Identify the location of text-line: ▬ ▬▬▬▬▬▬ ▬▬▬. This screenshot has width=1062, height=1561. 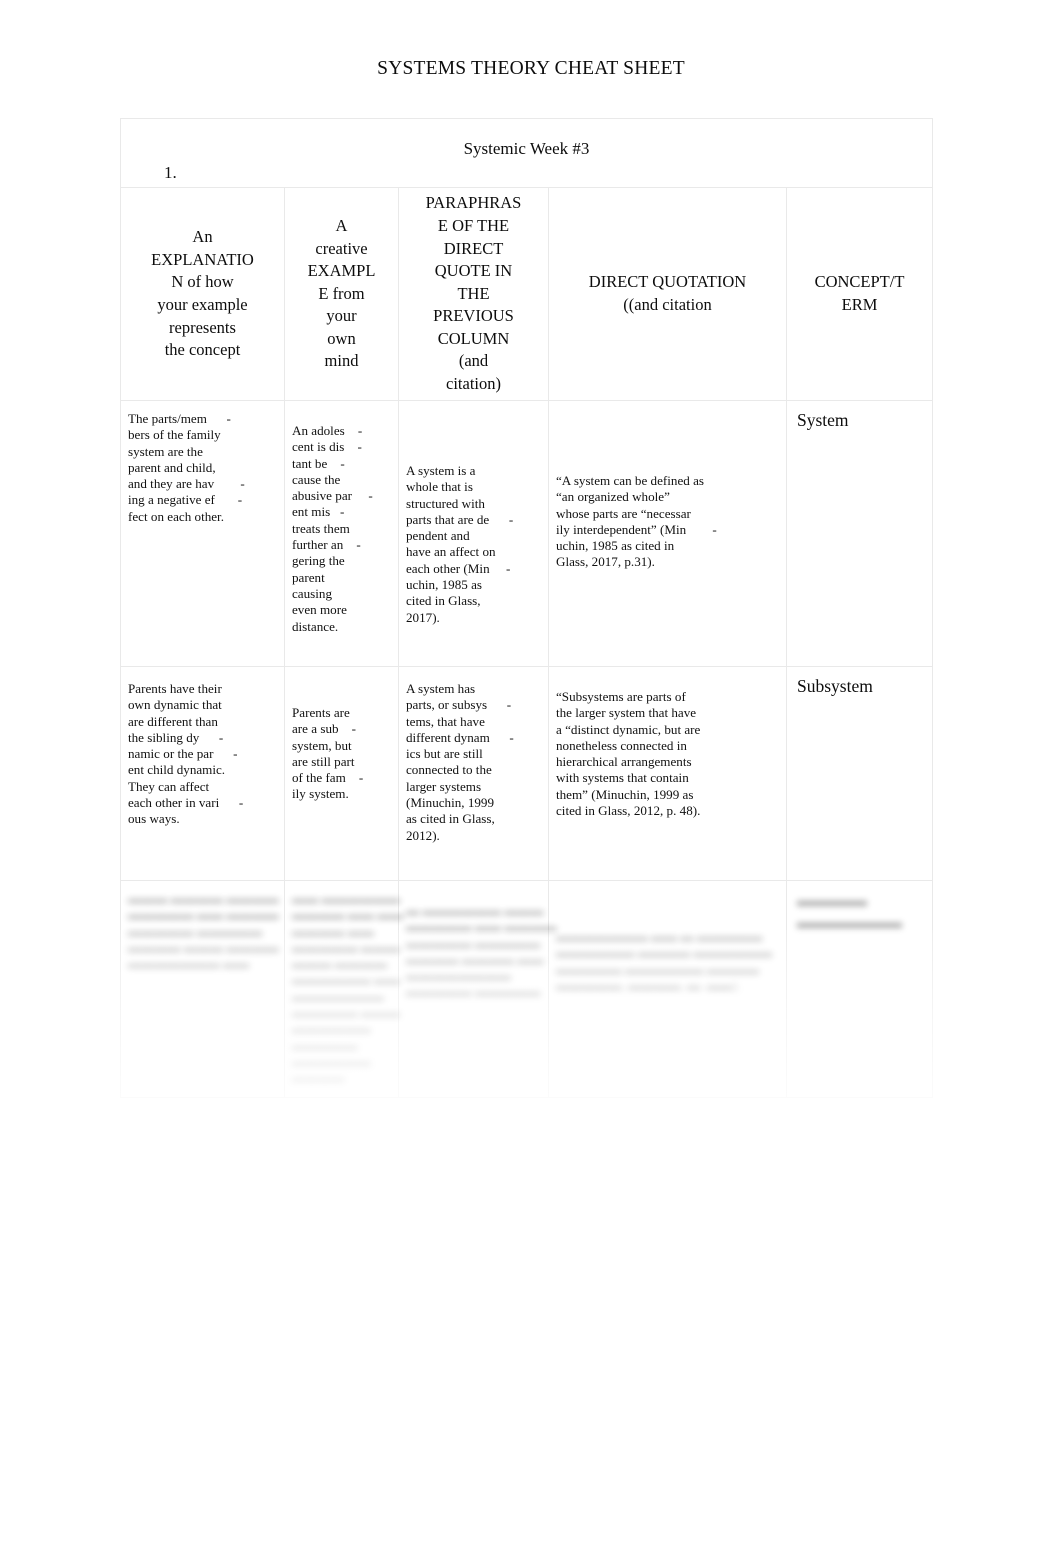
(475, 910).